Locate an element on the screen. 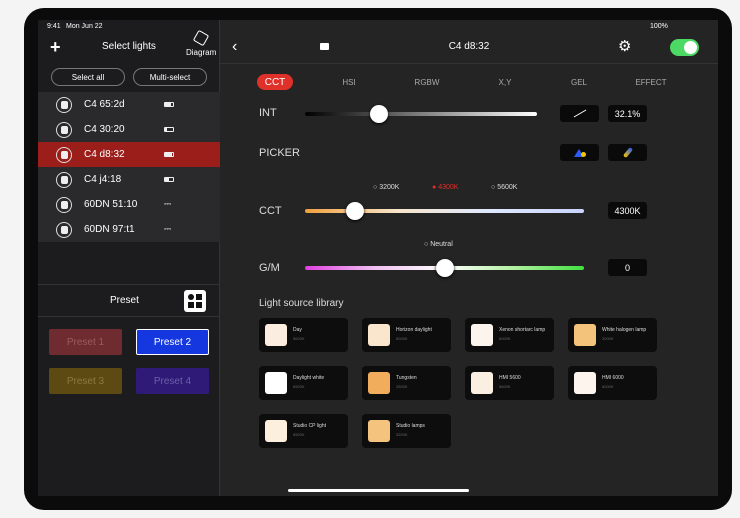 Image resolution: width=740 pixels, height=518 pixels. int-slider is located at coordinates (421, 114).